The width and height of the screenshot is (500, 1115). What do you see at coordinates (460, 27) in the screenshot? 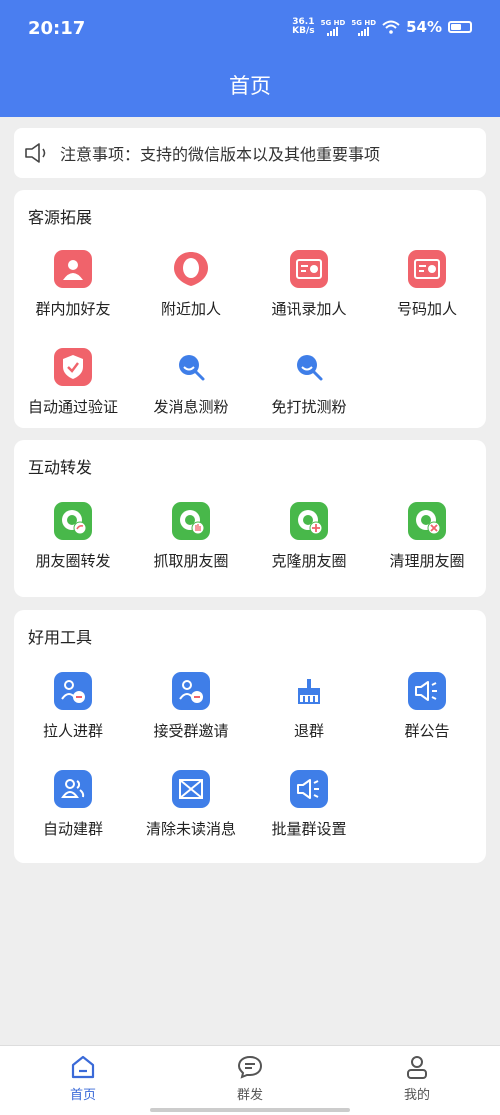
I see `battery-icon` at bounding box center [460, 27].